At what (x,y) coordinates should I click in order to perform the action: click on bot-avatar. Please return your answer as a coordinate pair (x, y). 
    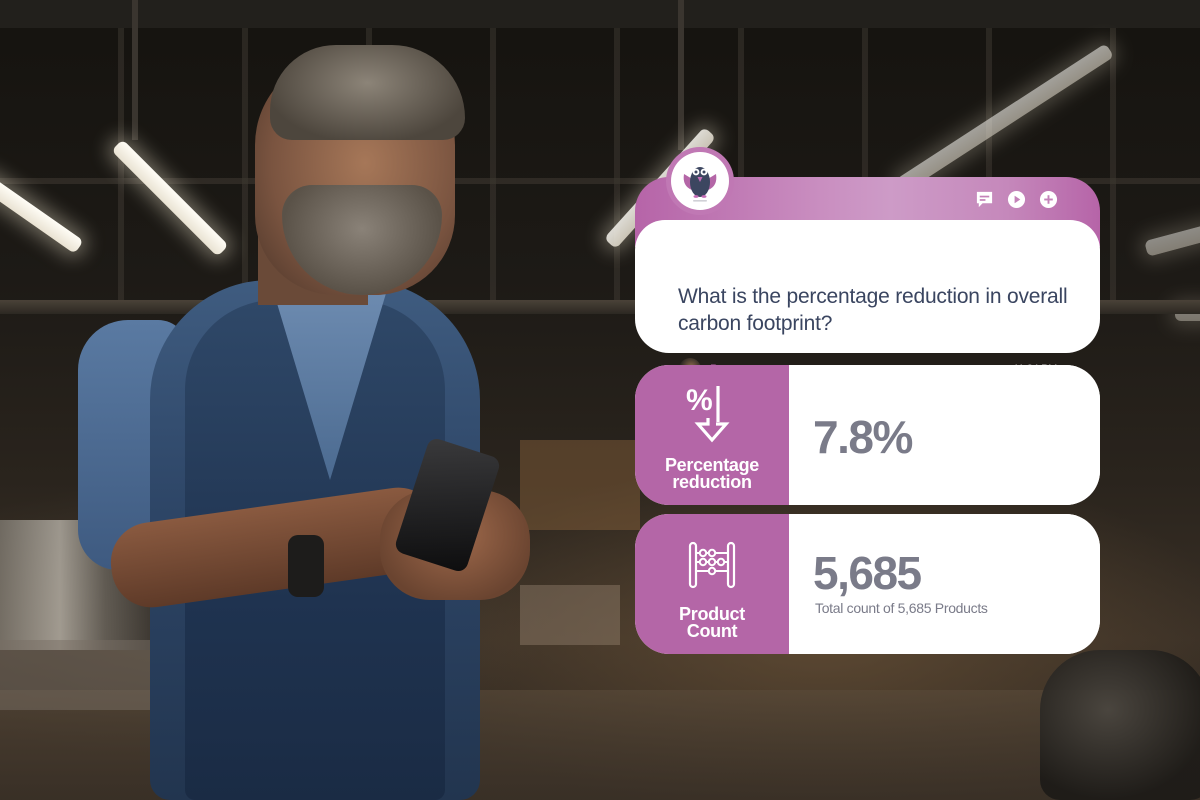
    Looking at the image, I should click on (700, 181).